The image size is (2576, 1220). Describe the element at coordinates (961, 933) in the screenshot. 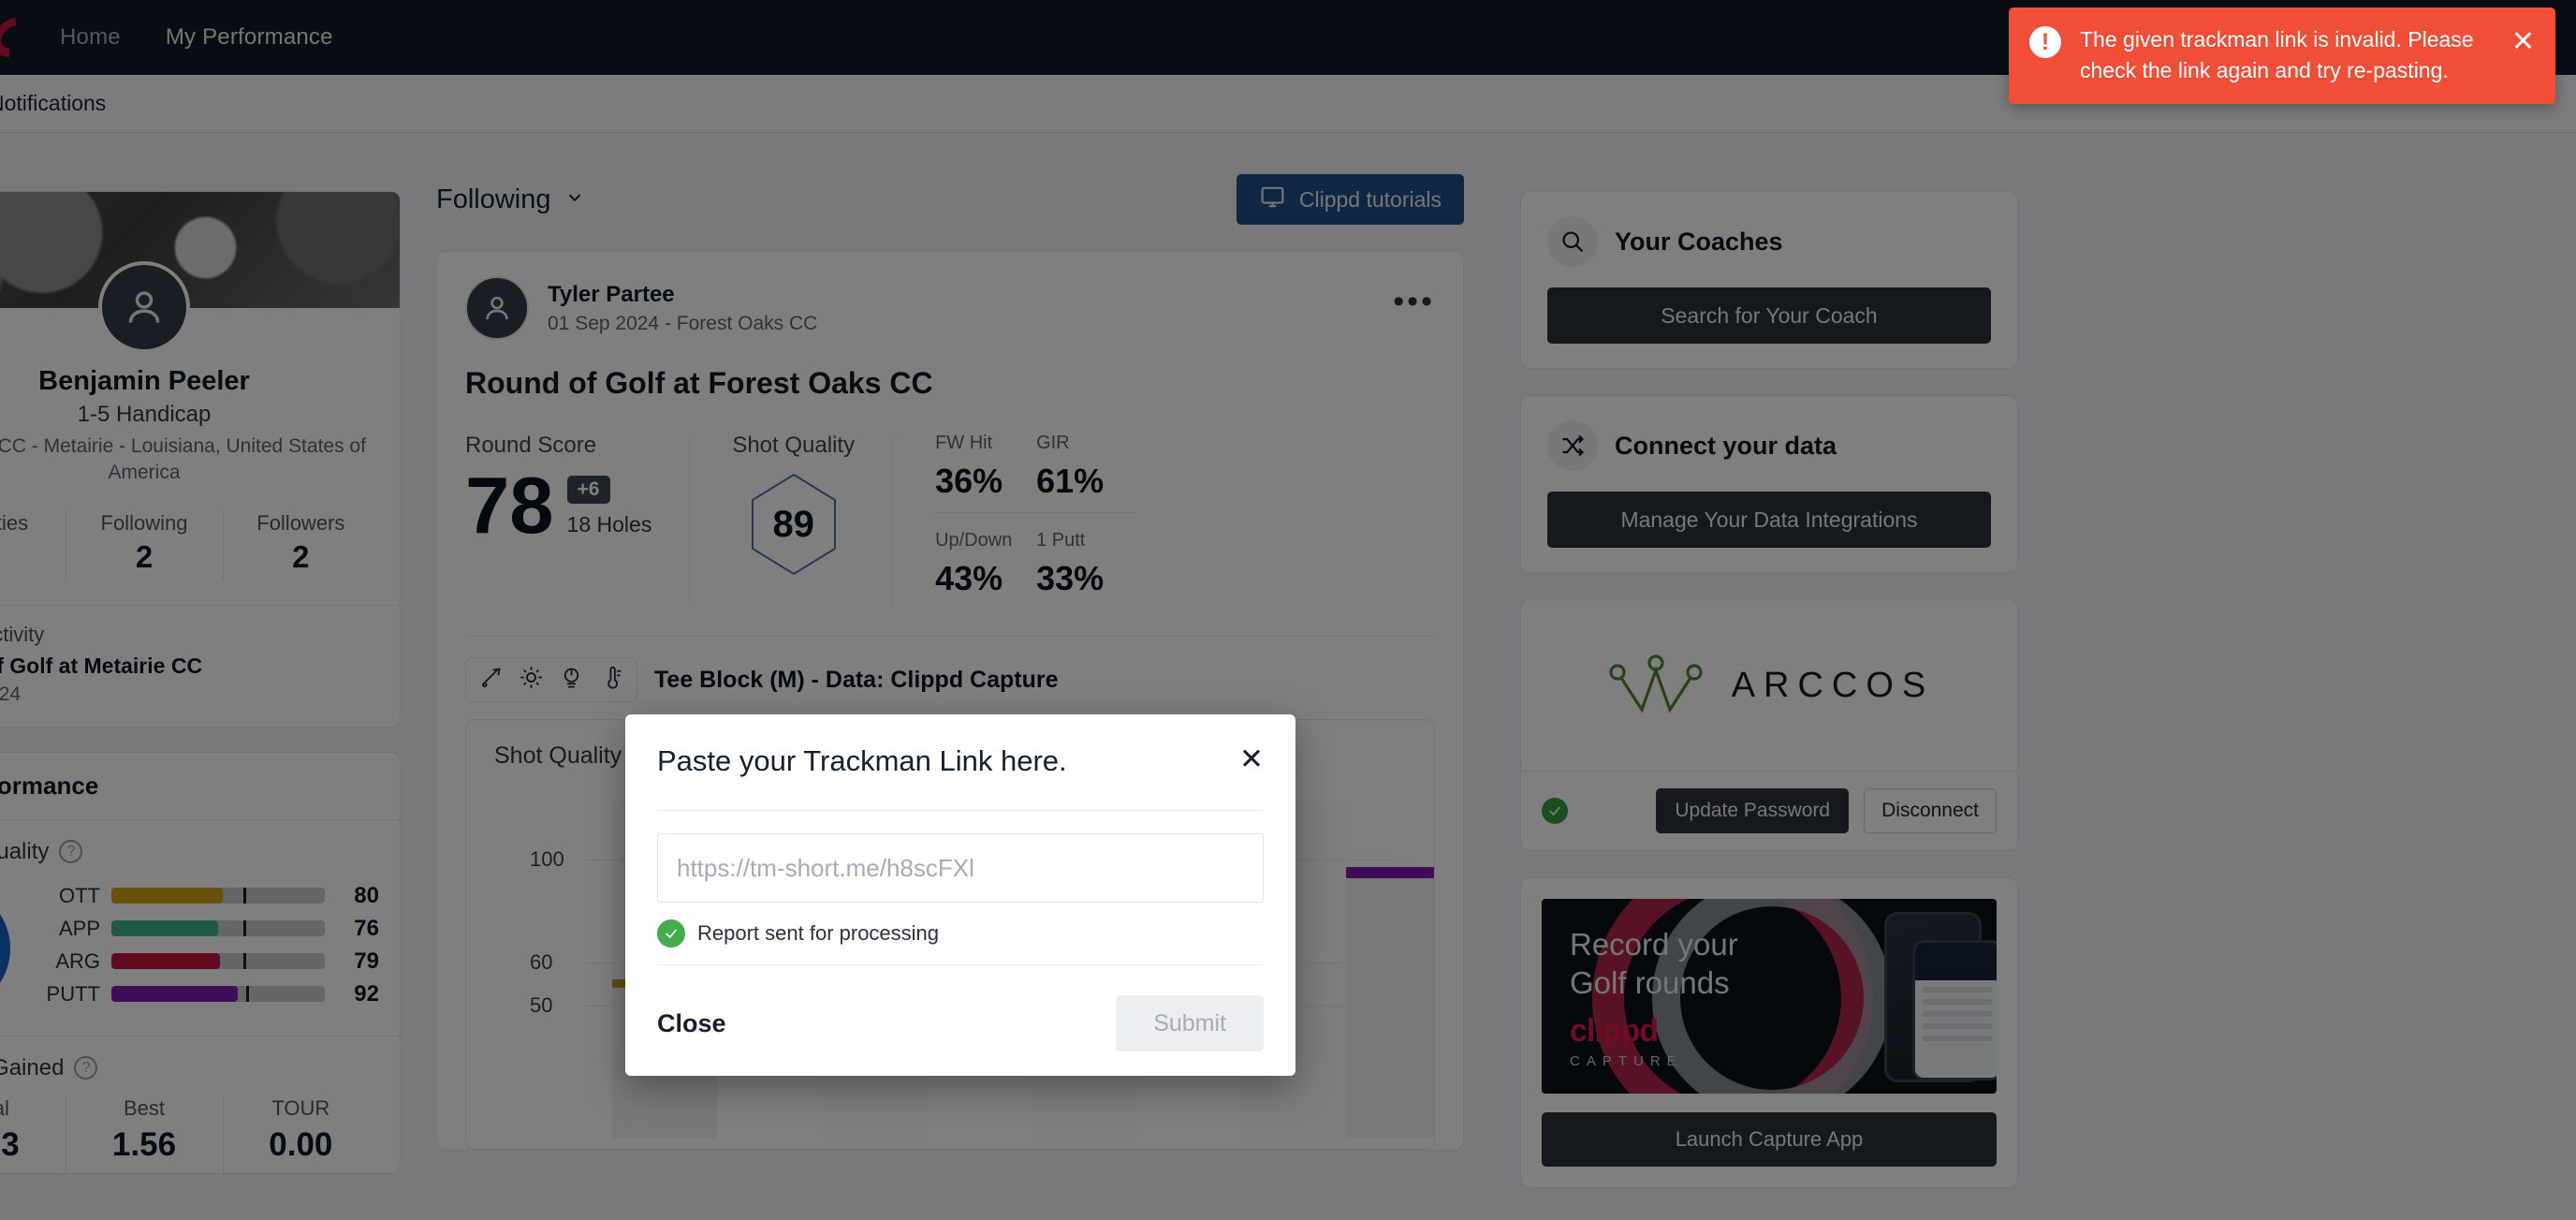

I see `modal-status-row: Report sent for processing` at that location.